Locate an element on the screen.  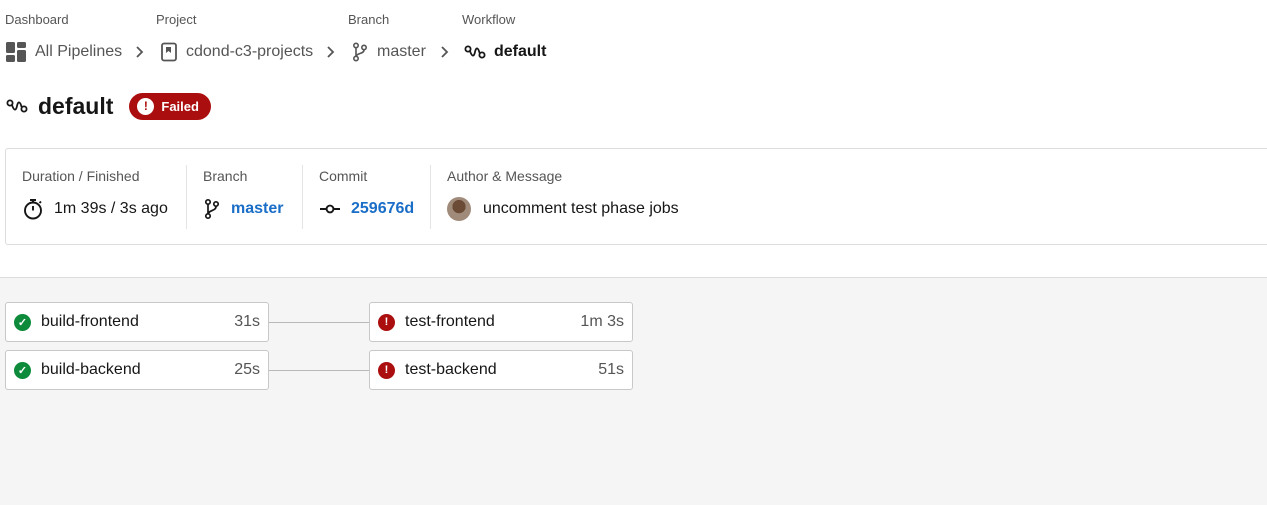
job-name: build-frontend is located at coordinates (90, 321).